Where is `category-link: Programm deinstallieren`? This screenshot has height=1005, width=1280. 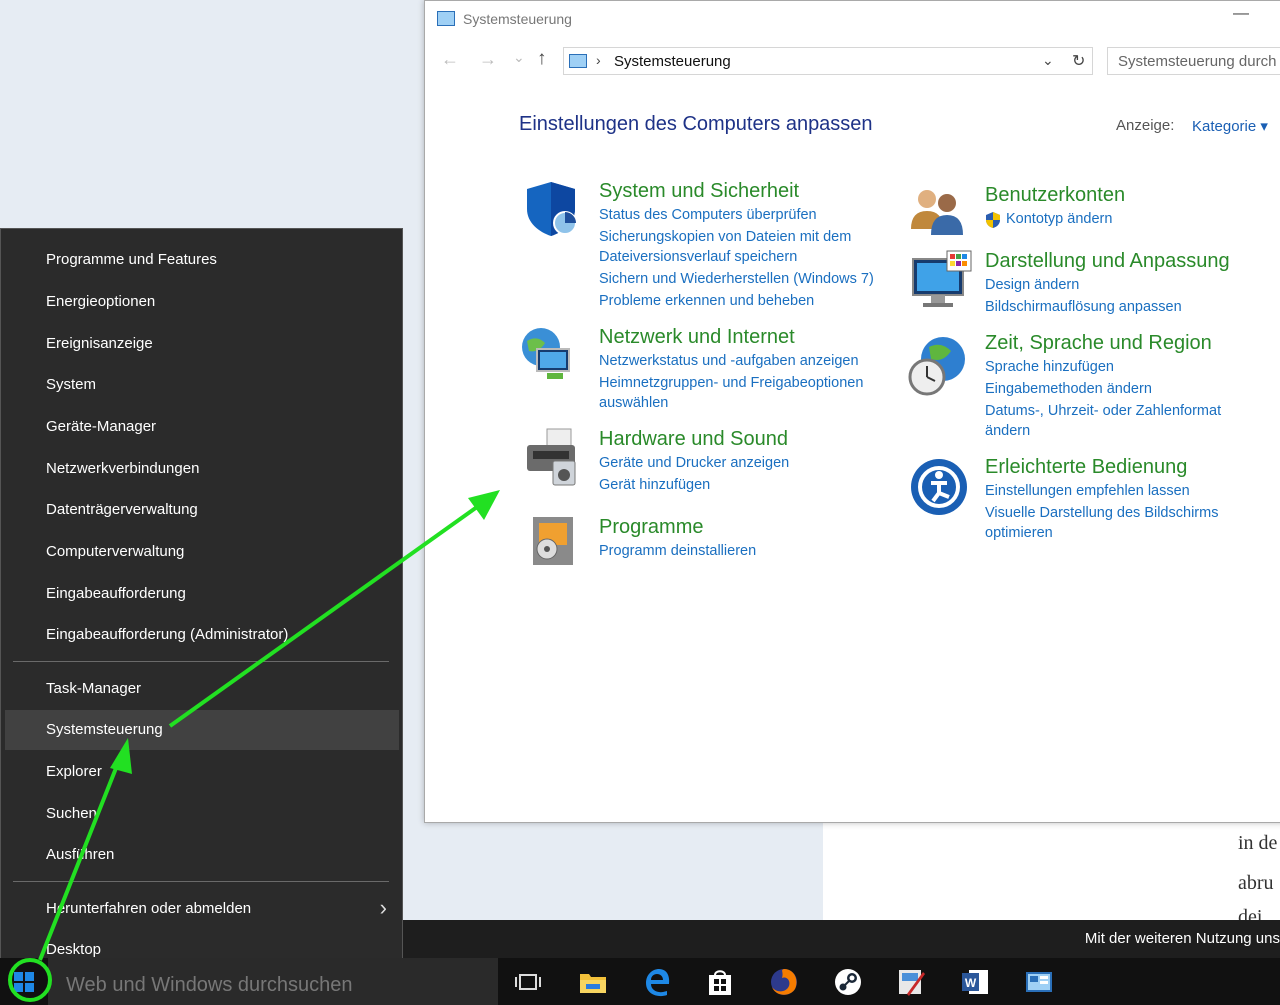 category-link: Programm deinstallieren is located at coordinates (749, 551).